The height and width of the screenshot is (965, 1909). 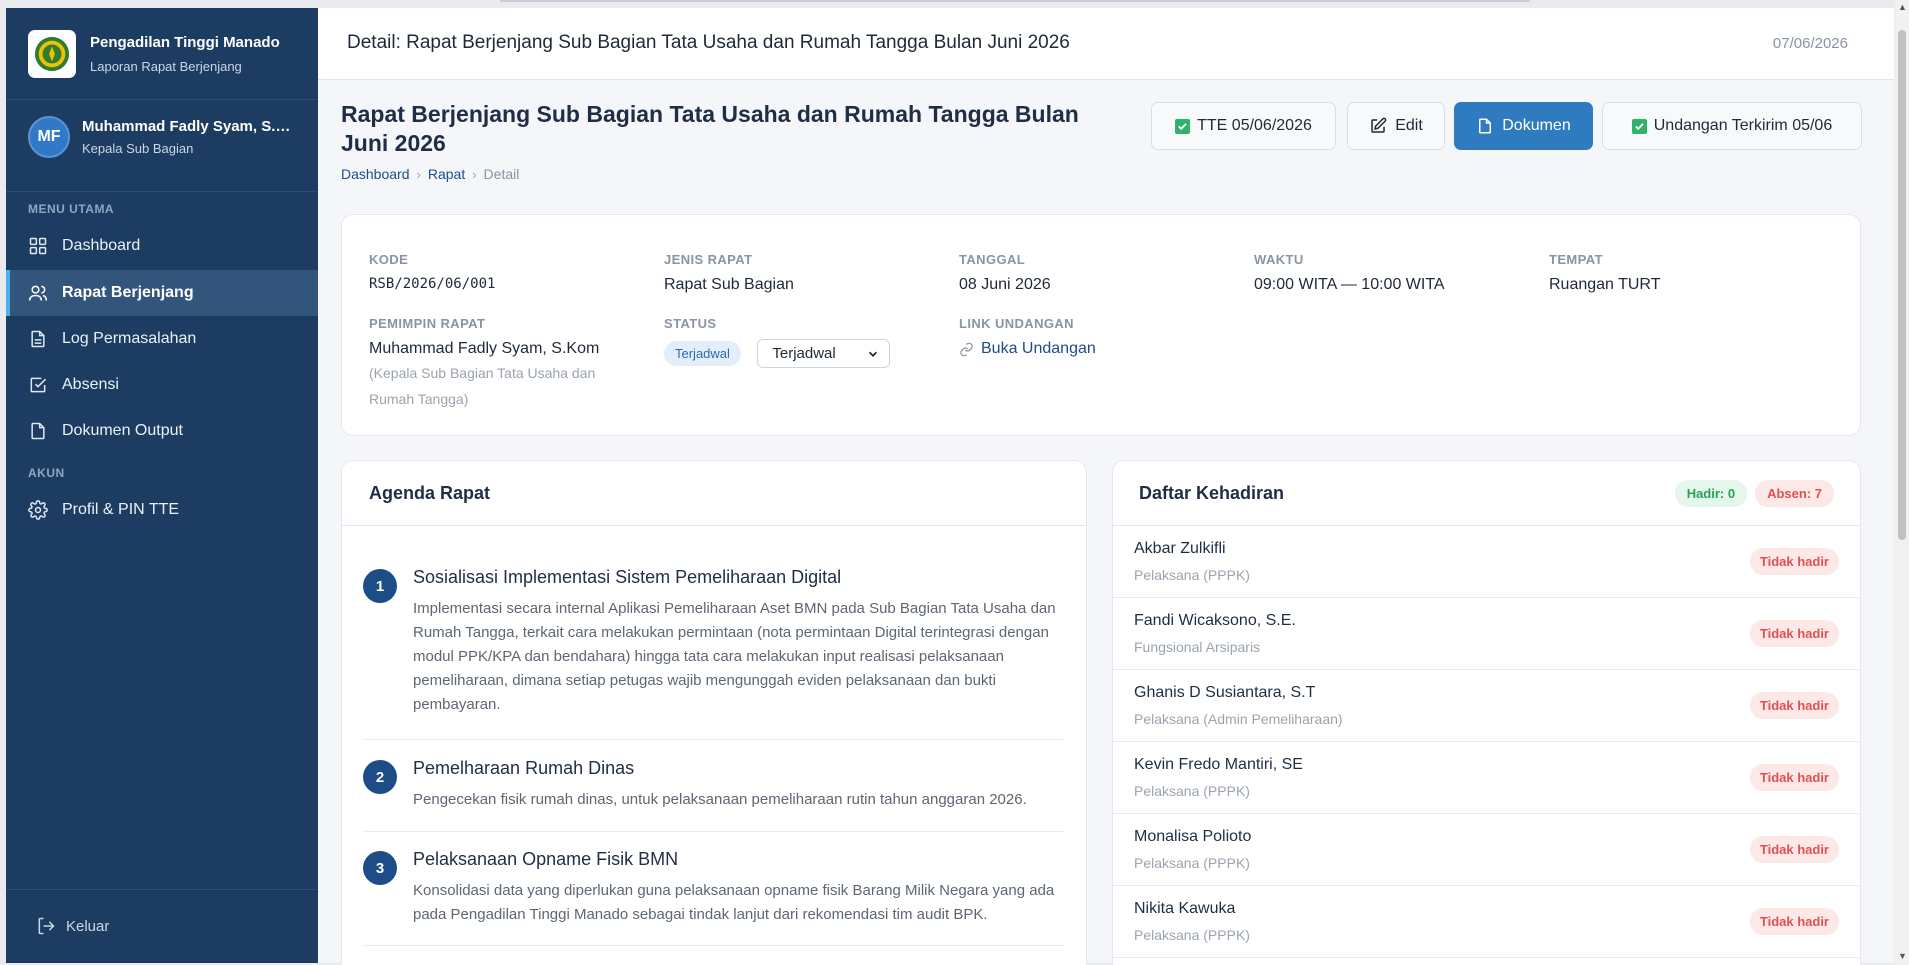 What do you see at coordinates (375, 174) in the screenshot?
I see `breadcrumb-link-dashboard: Dashboard` at bounding box center [375, 174].